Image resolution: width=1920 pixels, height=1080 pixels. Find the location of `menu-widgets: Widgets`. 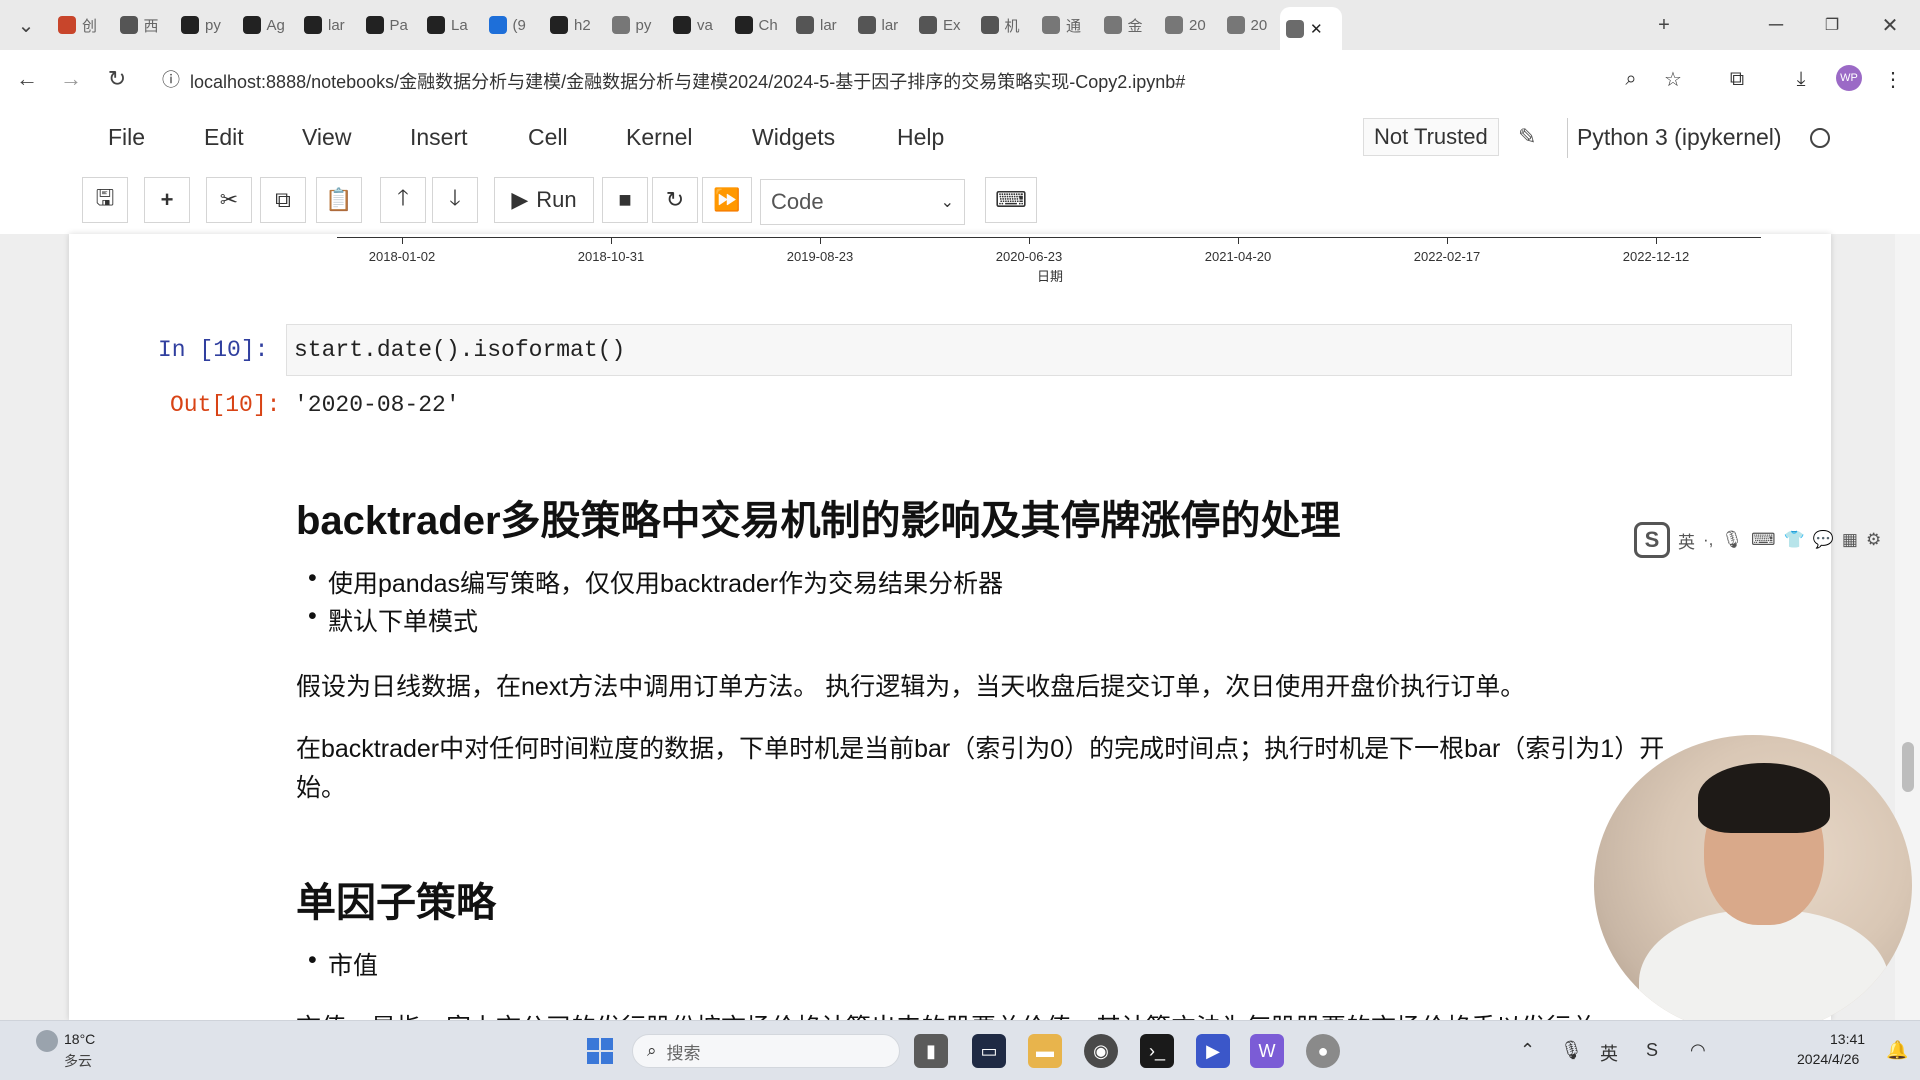

menu-widgets: Widgets is located at coordinates (793, 137).